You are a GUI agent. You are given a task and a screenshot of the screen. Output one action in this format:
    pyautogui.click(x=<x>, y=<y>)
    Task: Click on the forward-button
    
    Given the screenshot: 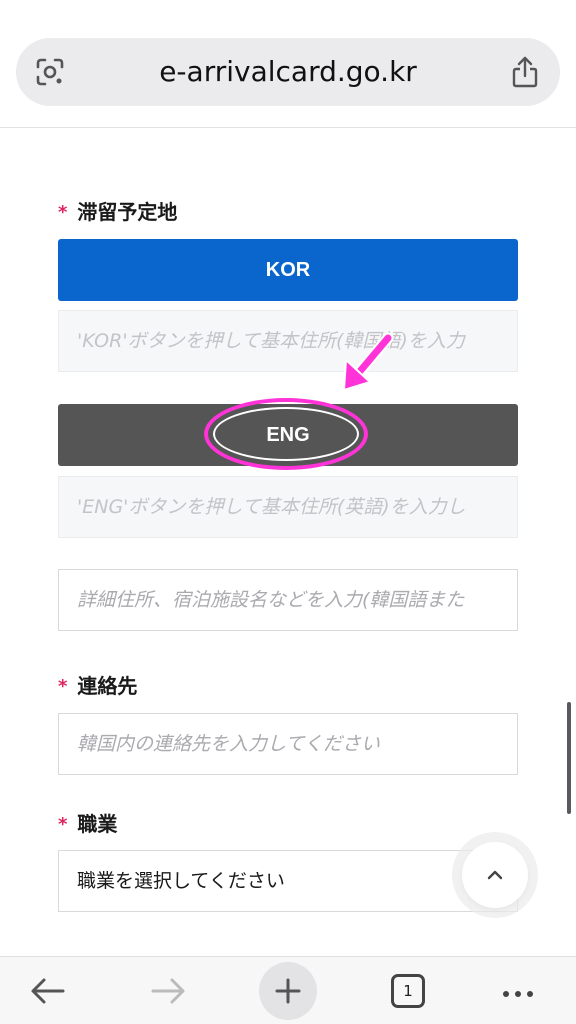 What is the action you would take?
    pyautogui.click(x=168, y=990)
    